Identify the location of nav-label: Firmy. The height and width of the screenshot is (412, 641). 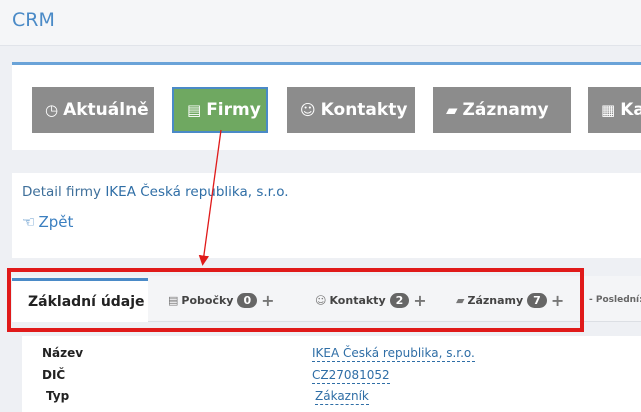
(233, 110).